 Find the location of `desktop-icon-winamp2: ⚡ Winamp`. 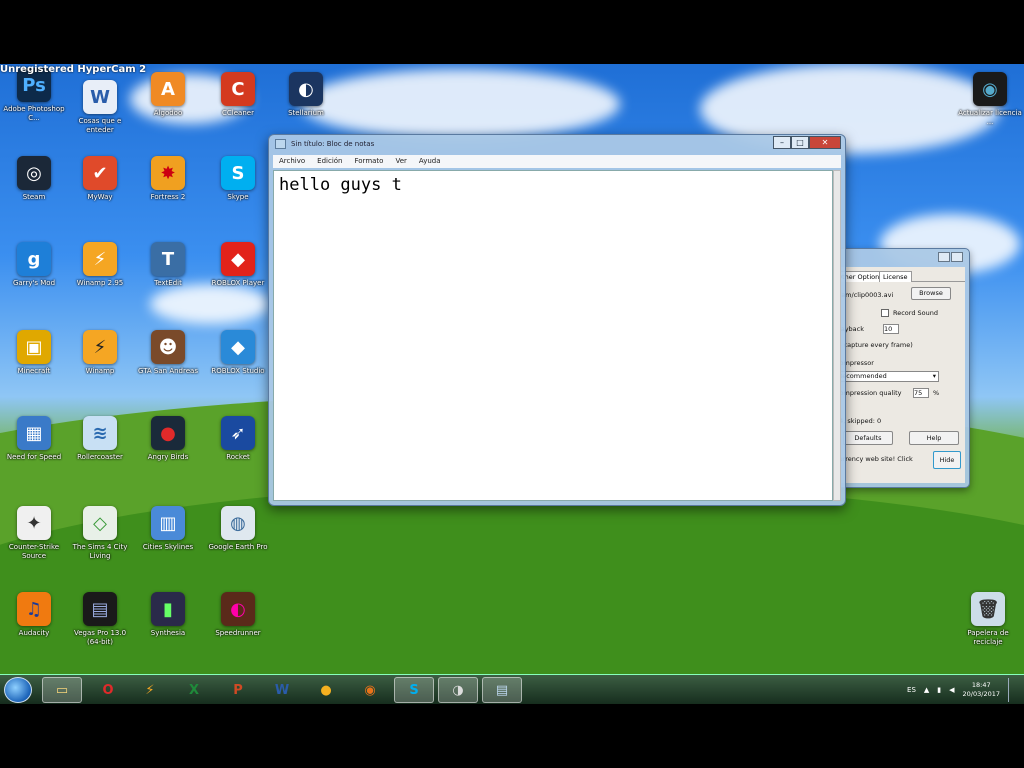

desktop-icon-winamp2: ⚡ Winamp is located at coordinates (100, 353).